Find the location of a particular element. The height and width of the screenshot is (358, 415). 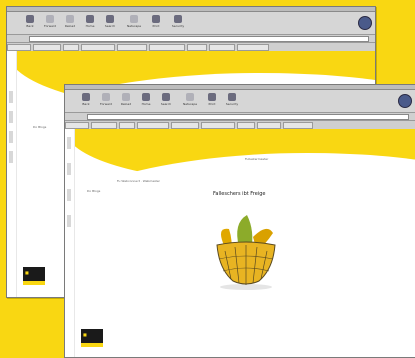

nav-link: Do Blogs is located at coordinates (93, 191).